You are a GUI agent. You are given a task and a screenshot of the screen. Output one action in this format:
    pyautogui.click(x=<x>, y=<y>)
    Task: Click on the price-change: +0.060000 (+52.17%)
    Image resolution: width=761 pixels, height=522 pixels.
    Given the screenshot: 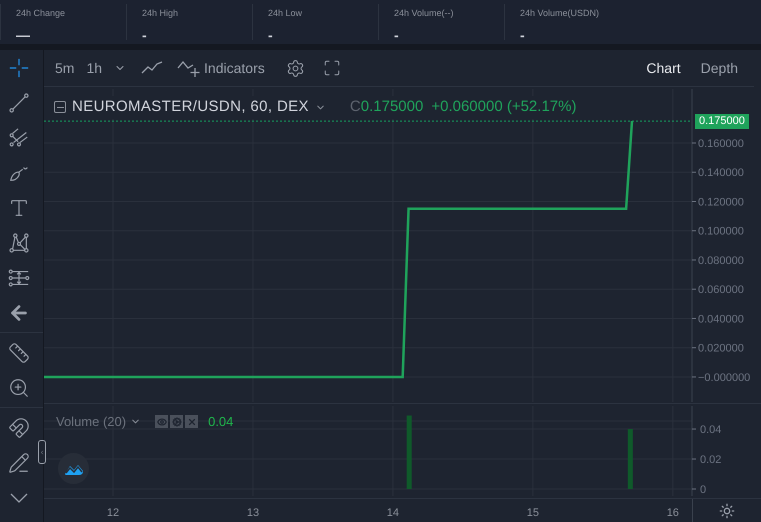 What is the action you would take?
    pyautogui.click(x=503, y=107)
    